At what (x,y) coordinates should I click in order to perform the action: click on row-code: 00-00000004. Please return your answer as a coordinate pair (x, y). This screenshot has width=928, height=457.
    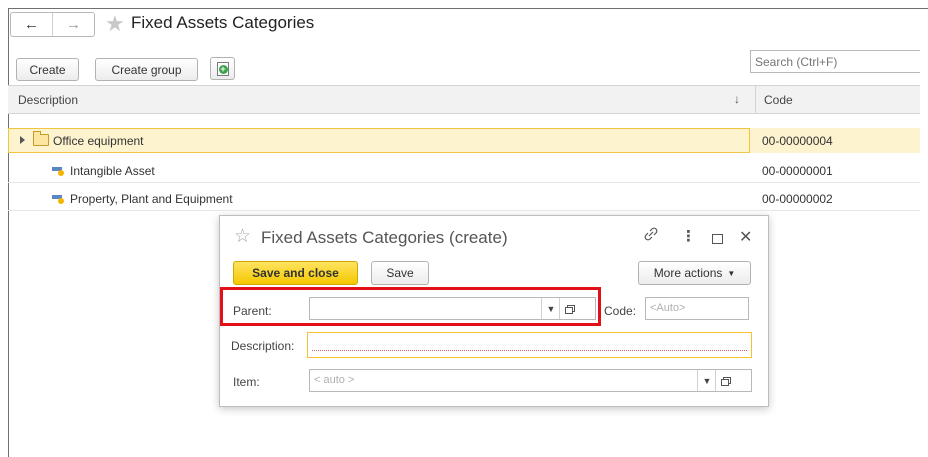
    Looking at the image, I should click on (797, 141).